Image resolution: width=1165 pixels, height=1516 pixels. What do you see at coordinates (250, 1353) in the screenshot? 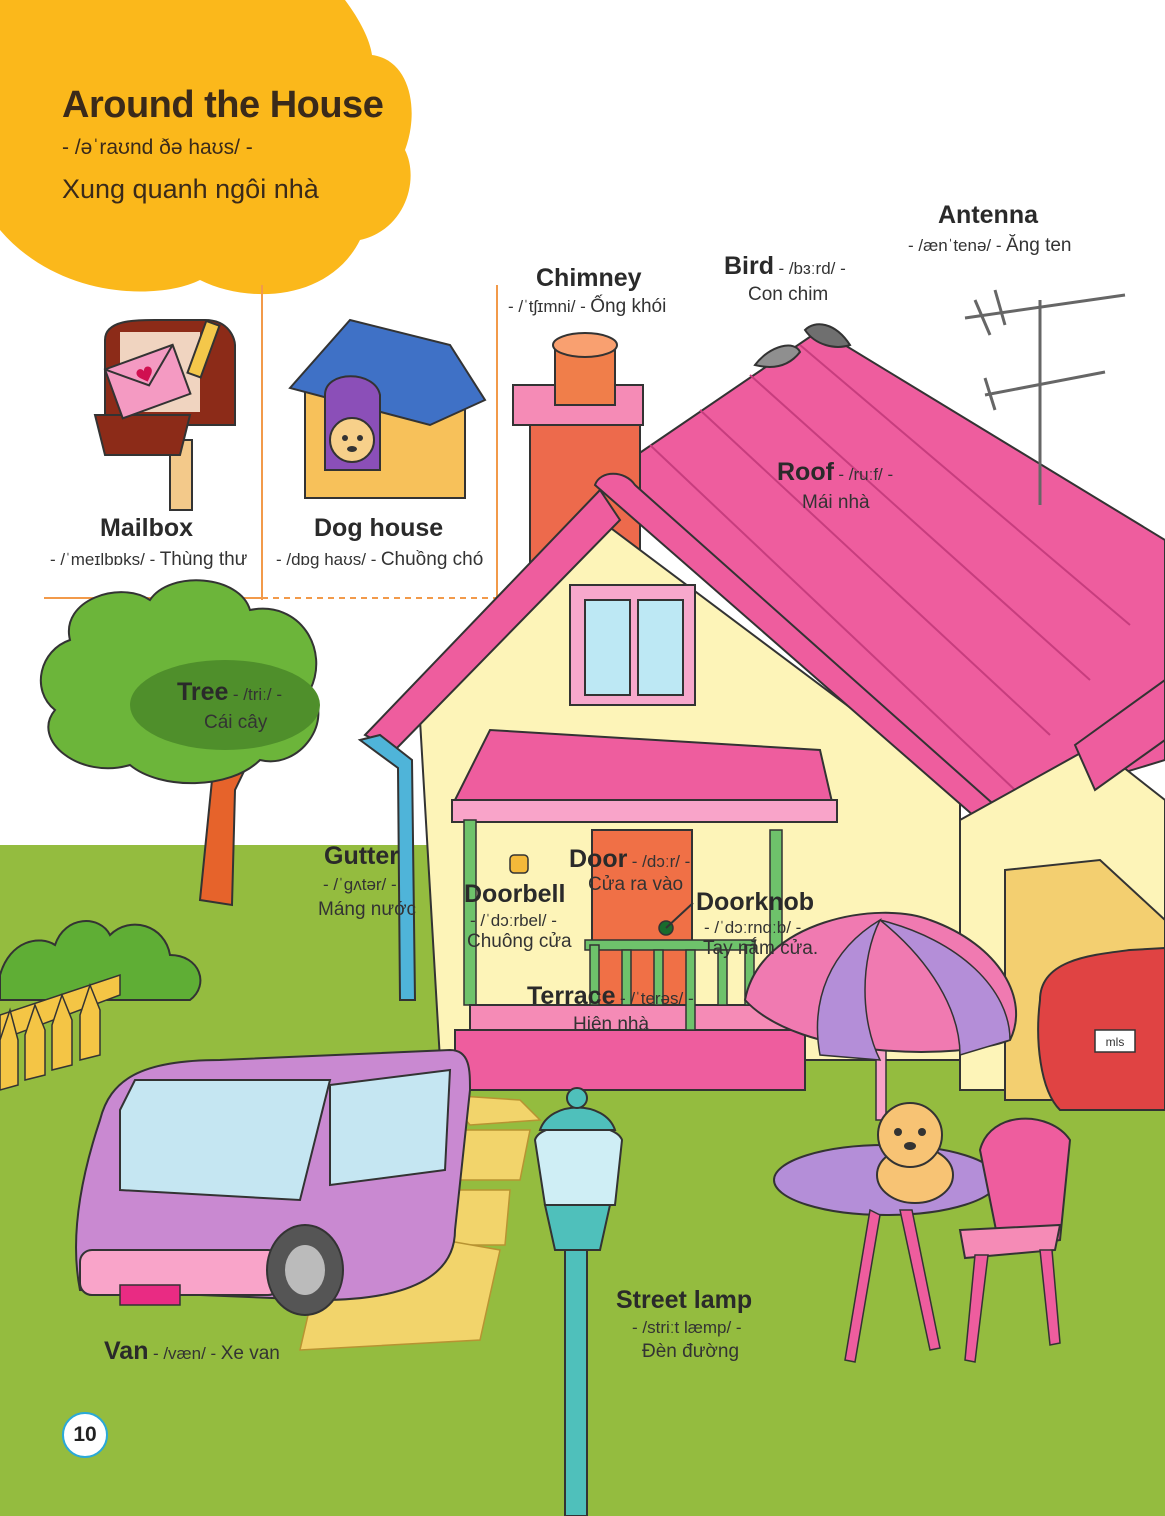
I see `van-meaning: Xe van` at bounding box center [250, 1353].